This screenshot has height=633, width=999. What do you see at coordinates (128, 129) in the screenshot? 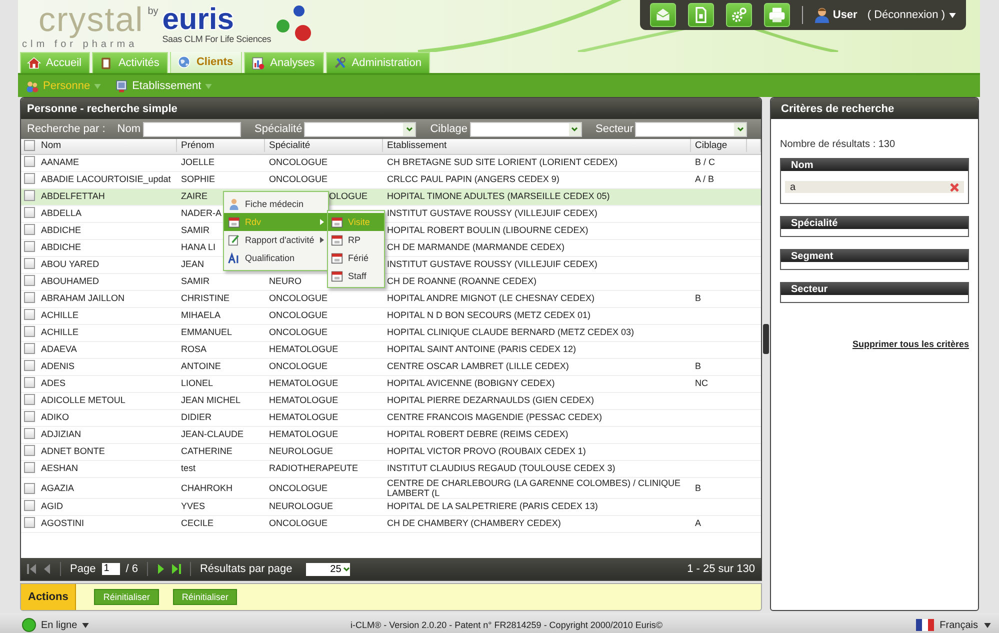
I see `filter-name: Nom` at bounding box center [128, 129].